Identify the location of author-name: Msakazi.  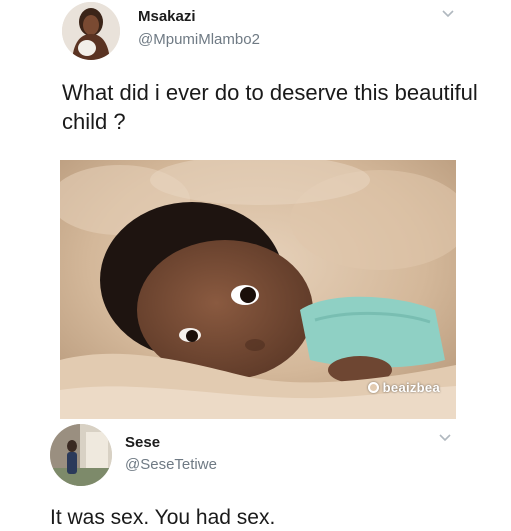
(167, 16).